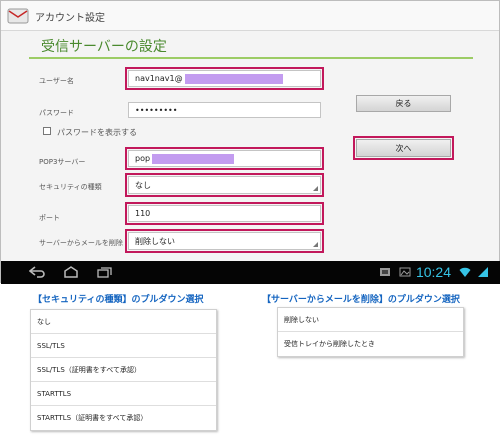  What do you see at coordinates (143, 213) in the screenshot?
I see `port-value: 110` at bounding box center [143, 213].